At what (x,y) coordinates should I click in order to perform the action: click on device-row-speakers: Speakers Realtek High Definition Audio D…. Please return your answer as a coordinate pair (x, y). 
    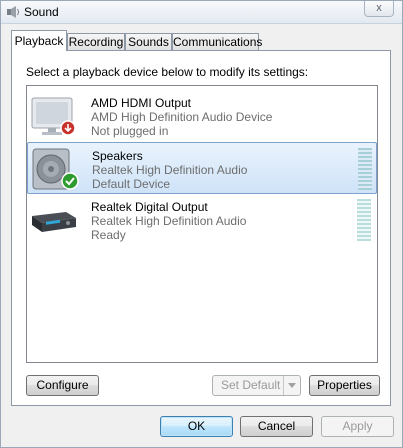
    Looking at the image, I should click on (202, 168).